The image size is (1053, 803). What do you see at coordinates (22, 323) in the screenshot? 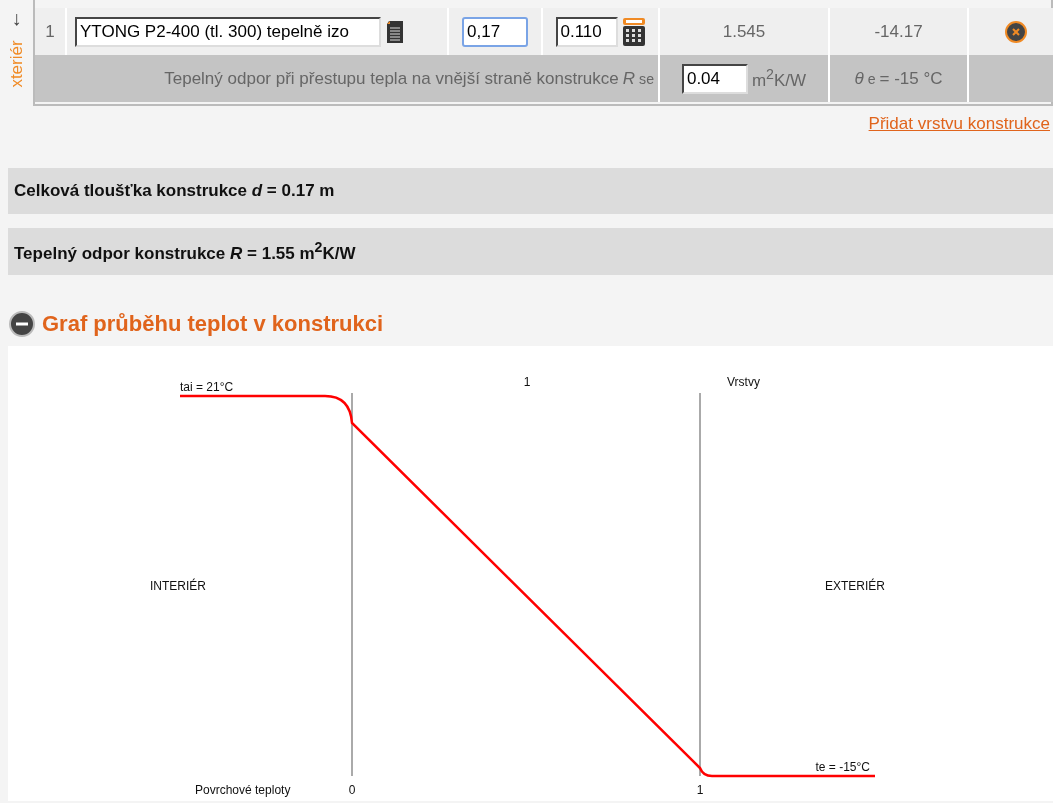
I see `collapse-icon` at bounding box center [22, 323].